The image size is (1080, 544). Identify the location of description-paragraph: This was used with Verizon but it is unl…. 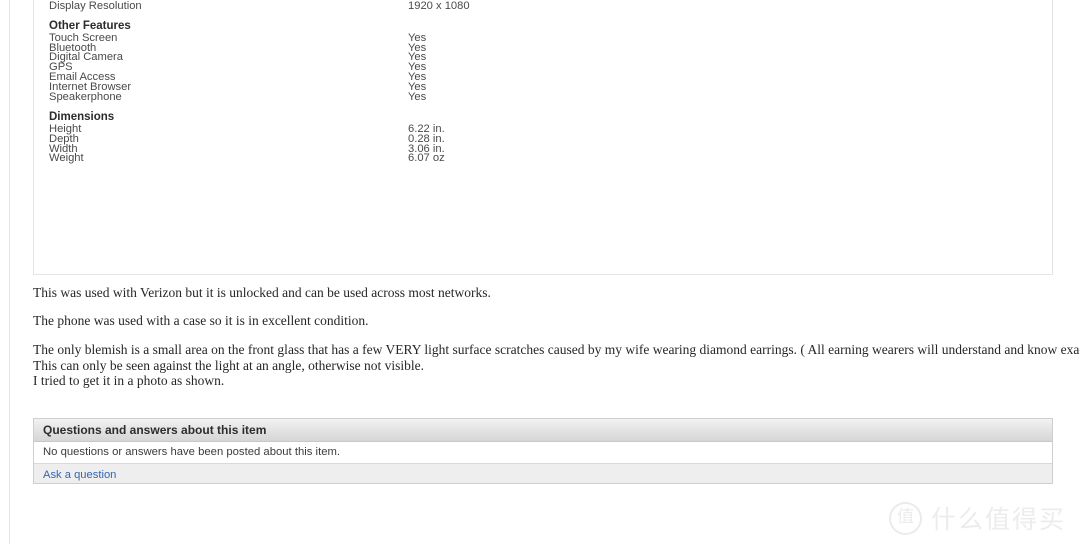
(262, 292).